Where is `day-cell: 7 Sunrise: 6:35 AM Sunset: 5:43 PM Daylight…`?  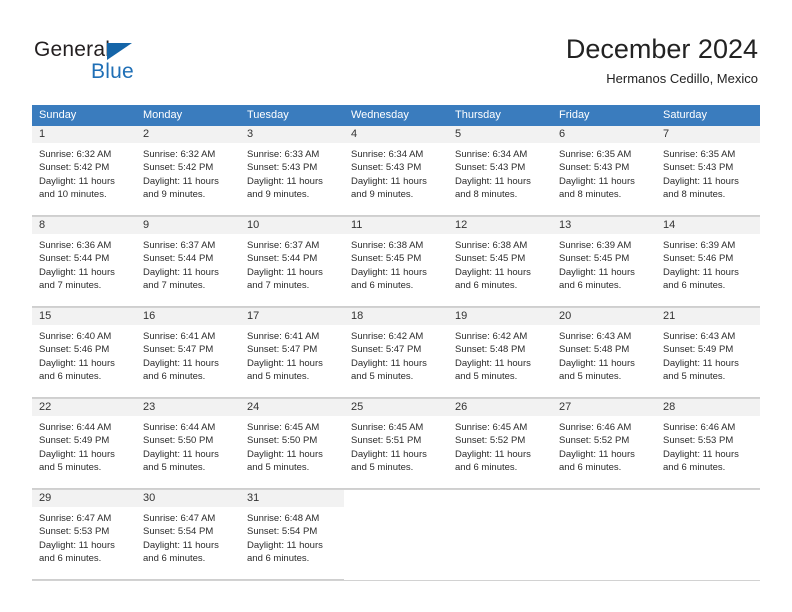
day-cell: 7 Sunrise: 6:35 AM Sunset: 5:43 PM Daylight… is located at coordinates (708, 171).